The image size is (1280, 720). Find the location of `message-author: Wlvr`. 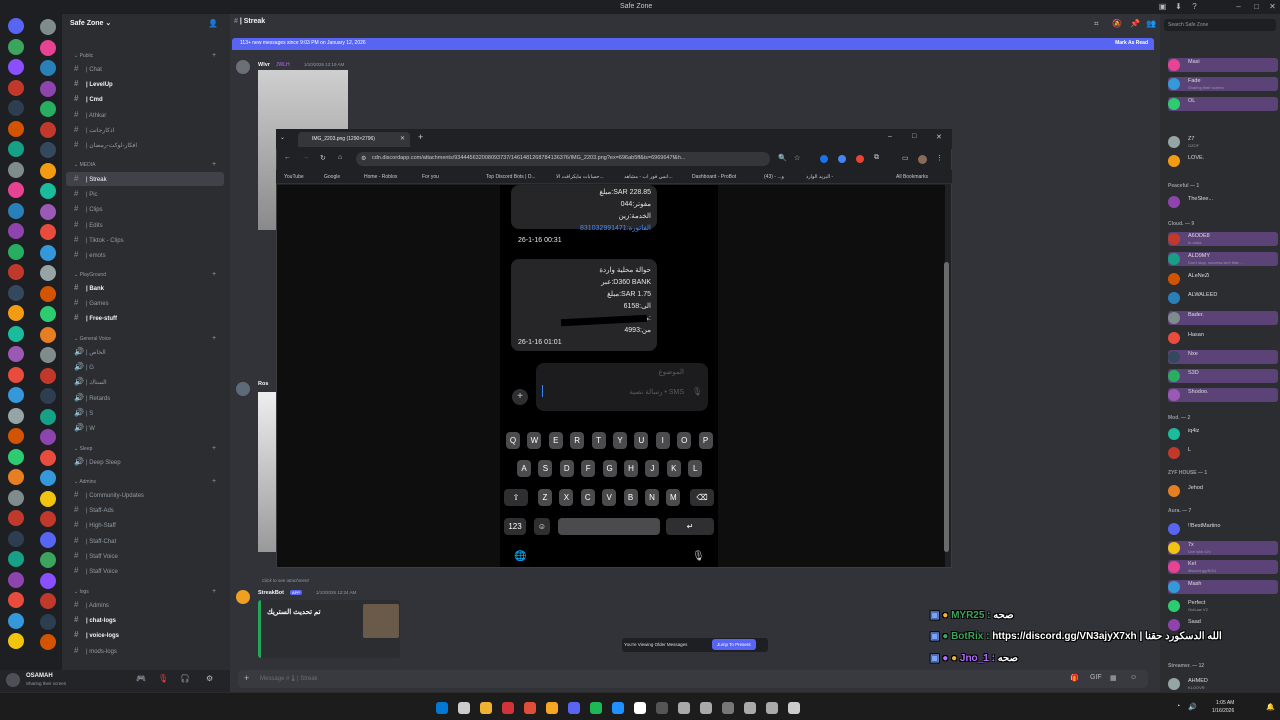

message-author: Wlvr is located at coordinates (264, 65).